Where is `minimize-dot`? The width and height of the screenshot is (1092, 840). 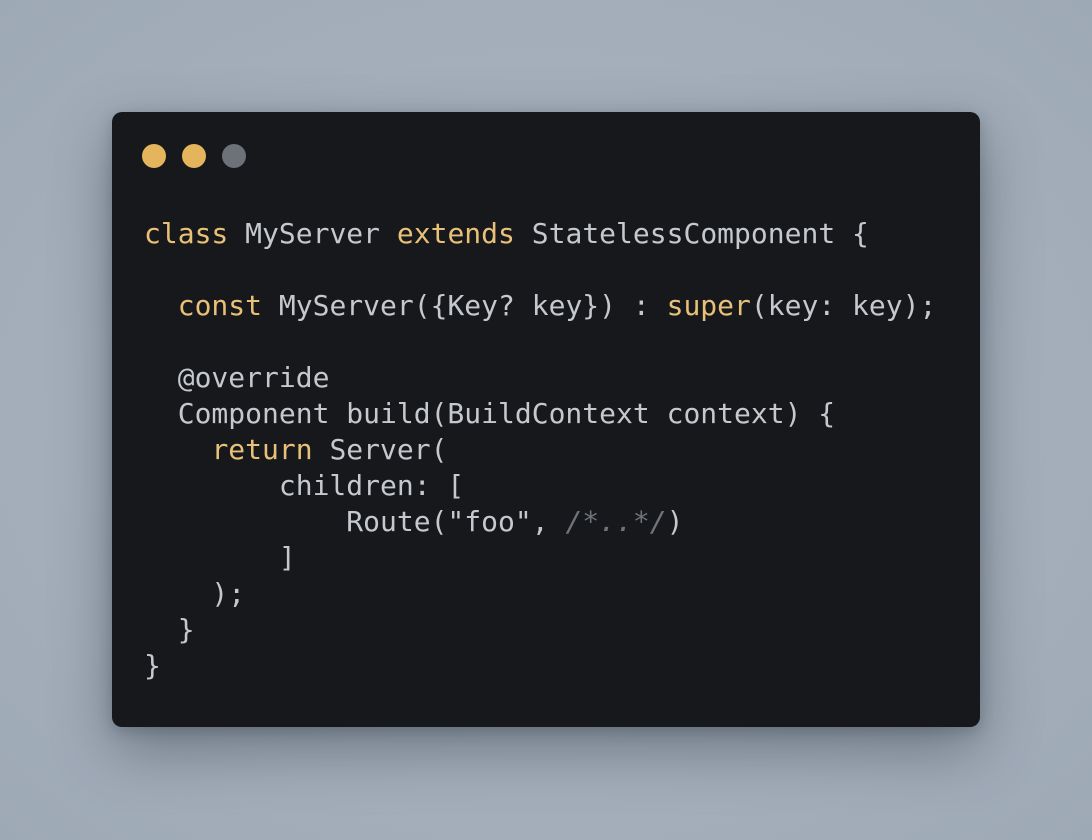 minimize-dot is located at coordinates (194, 156).